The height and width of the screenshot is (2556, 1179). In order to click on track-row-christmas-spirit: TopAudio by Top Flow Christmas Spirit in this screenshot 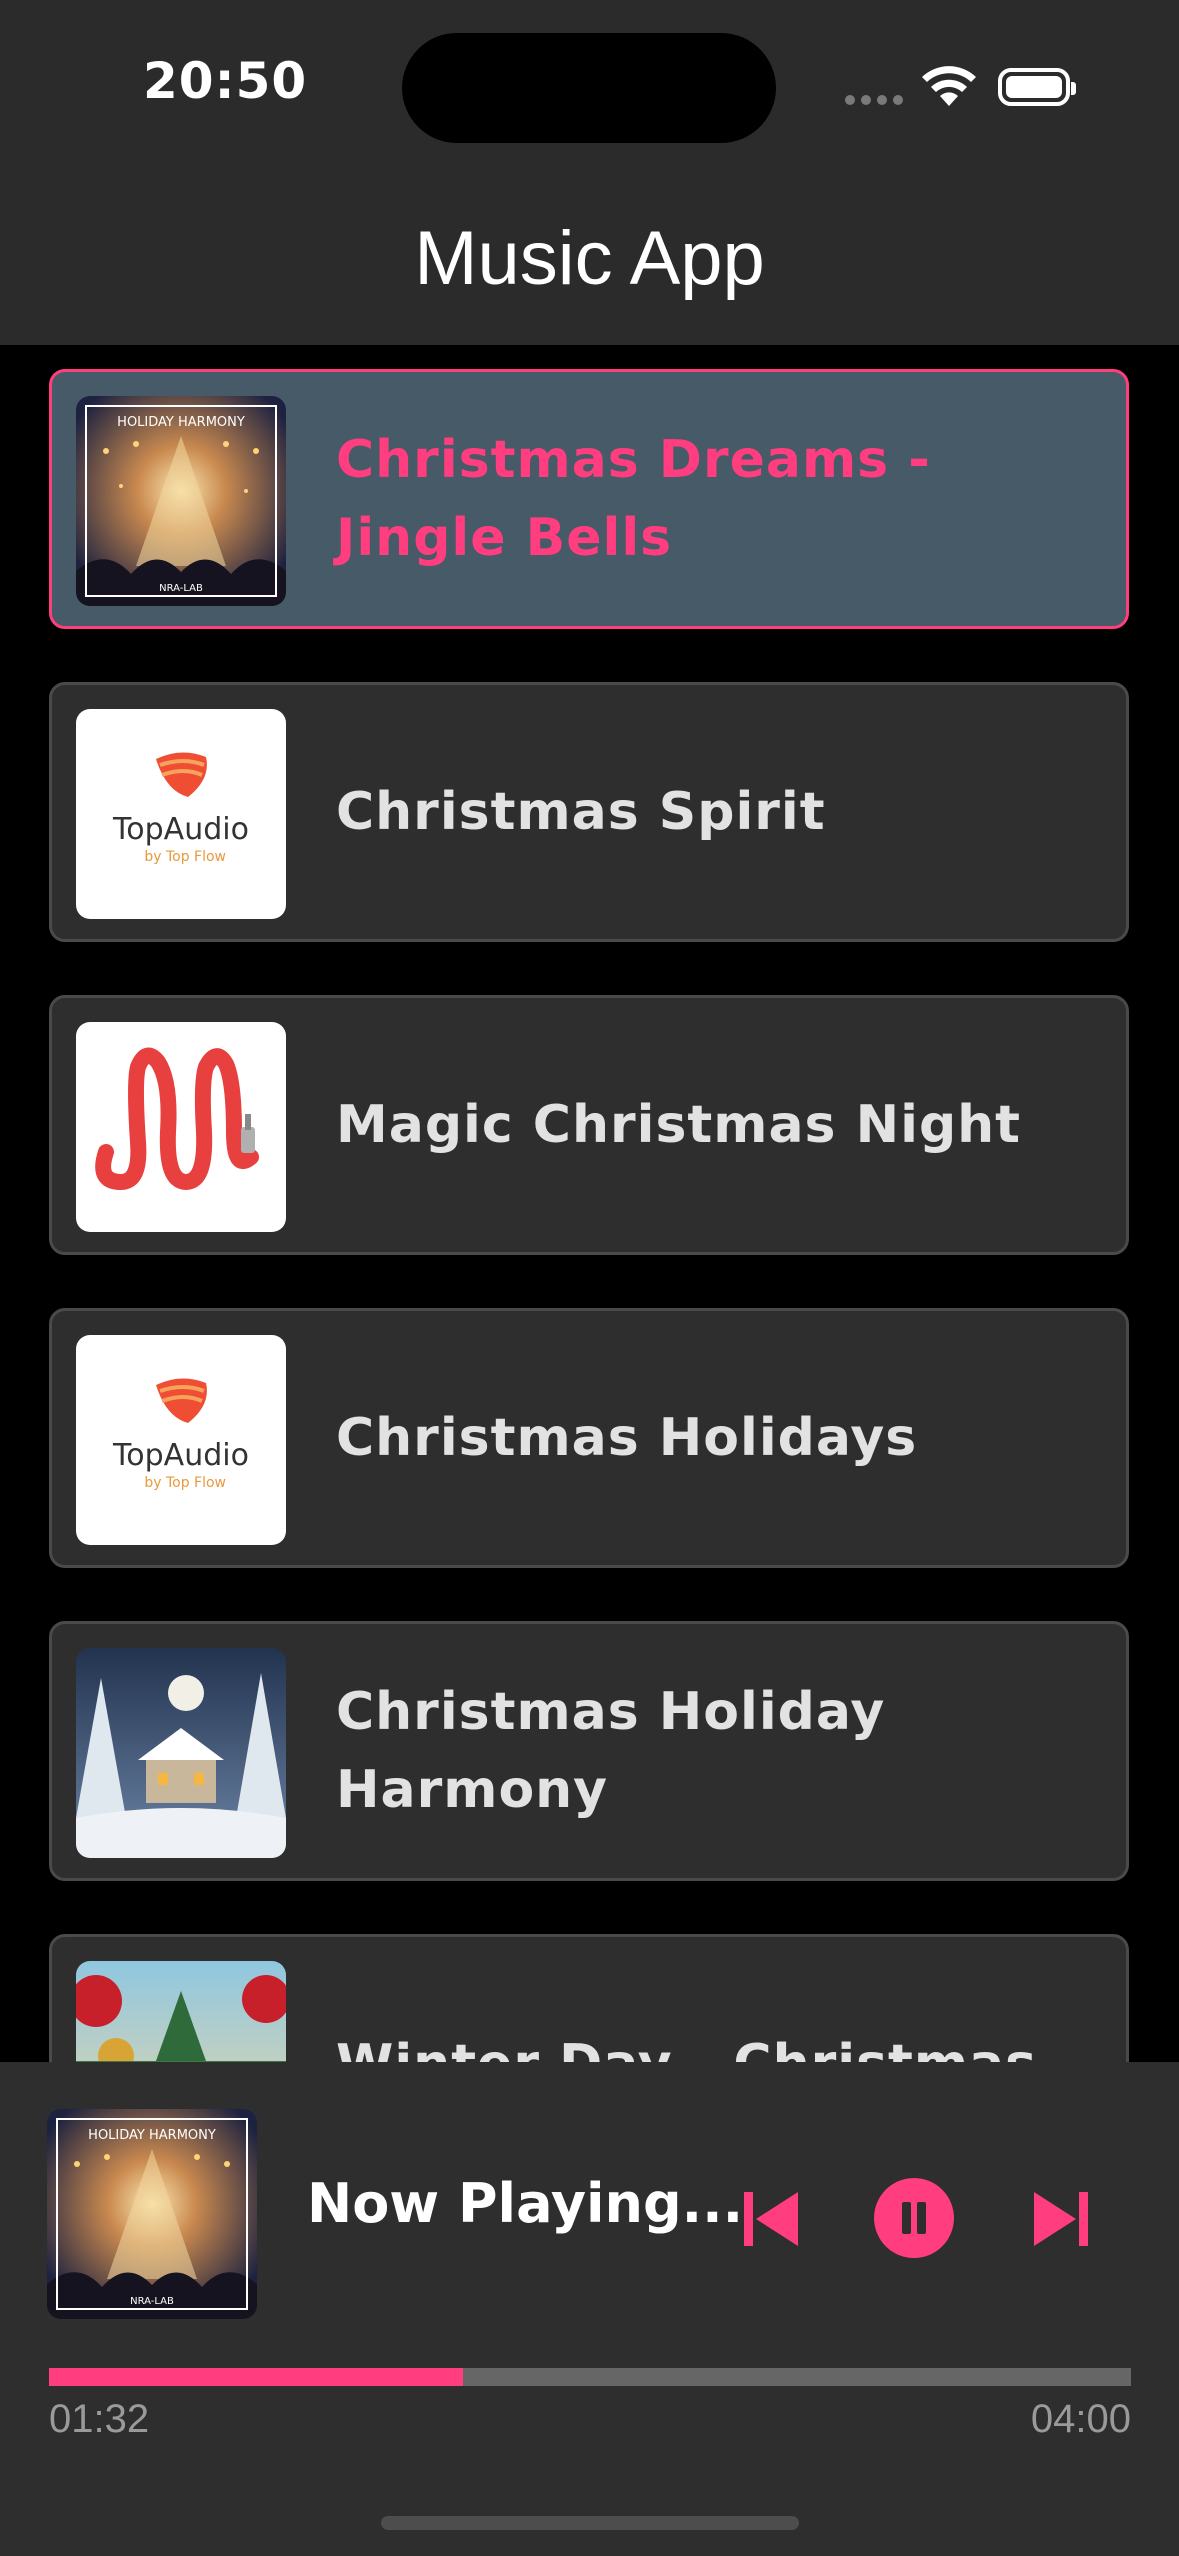, I will do `click(589, 812)`.